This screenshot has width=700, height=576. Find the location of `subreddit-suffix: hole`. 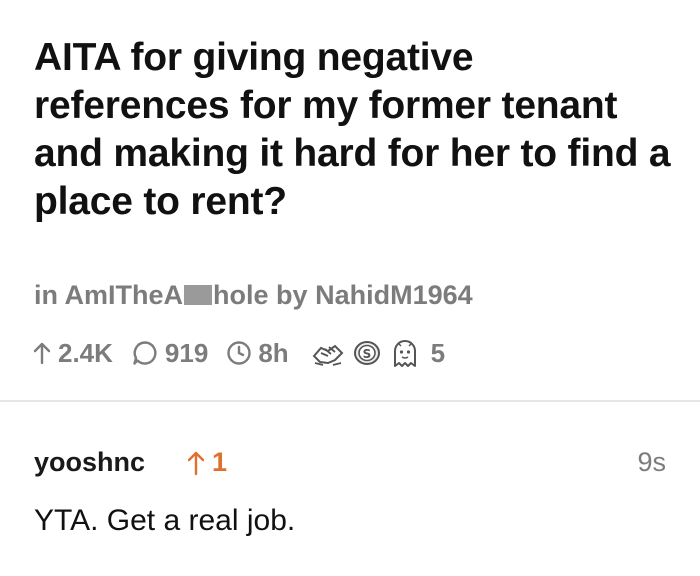

subreddit-suffix: hole is located at coordinates (241, 295).